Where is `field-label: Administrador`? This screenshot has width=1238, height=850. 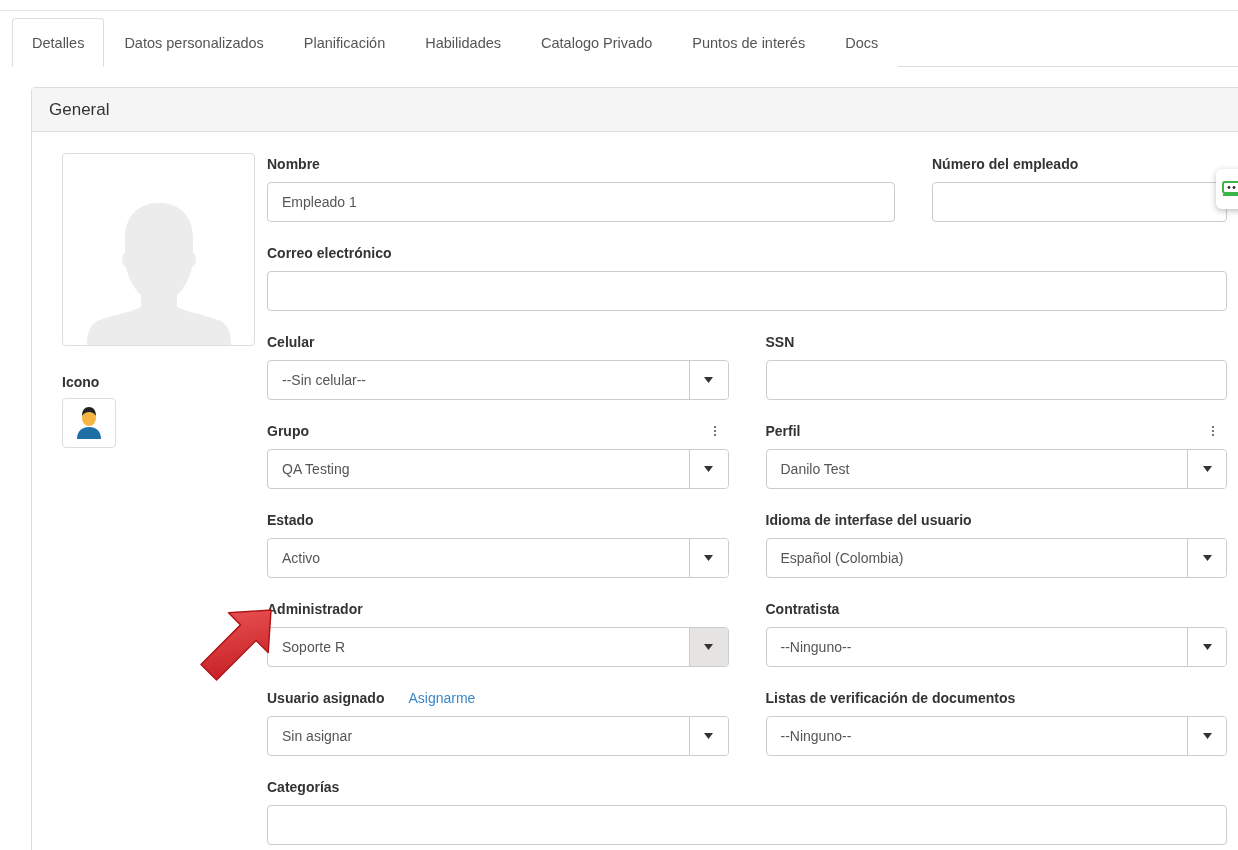
field-label: Administrador is located at coordinates (315, 609).